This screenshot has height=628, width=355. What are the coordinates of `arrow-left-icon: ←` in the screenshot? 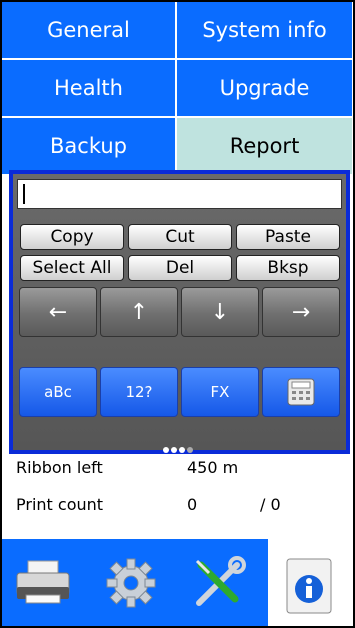 It's located at (58, 312).